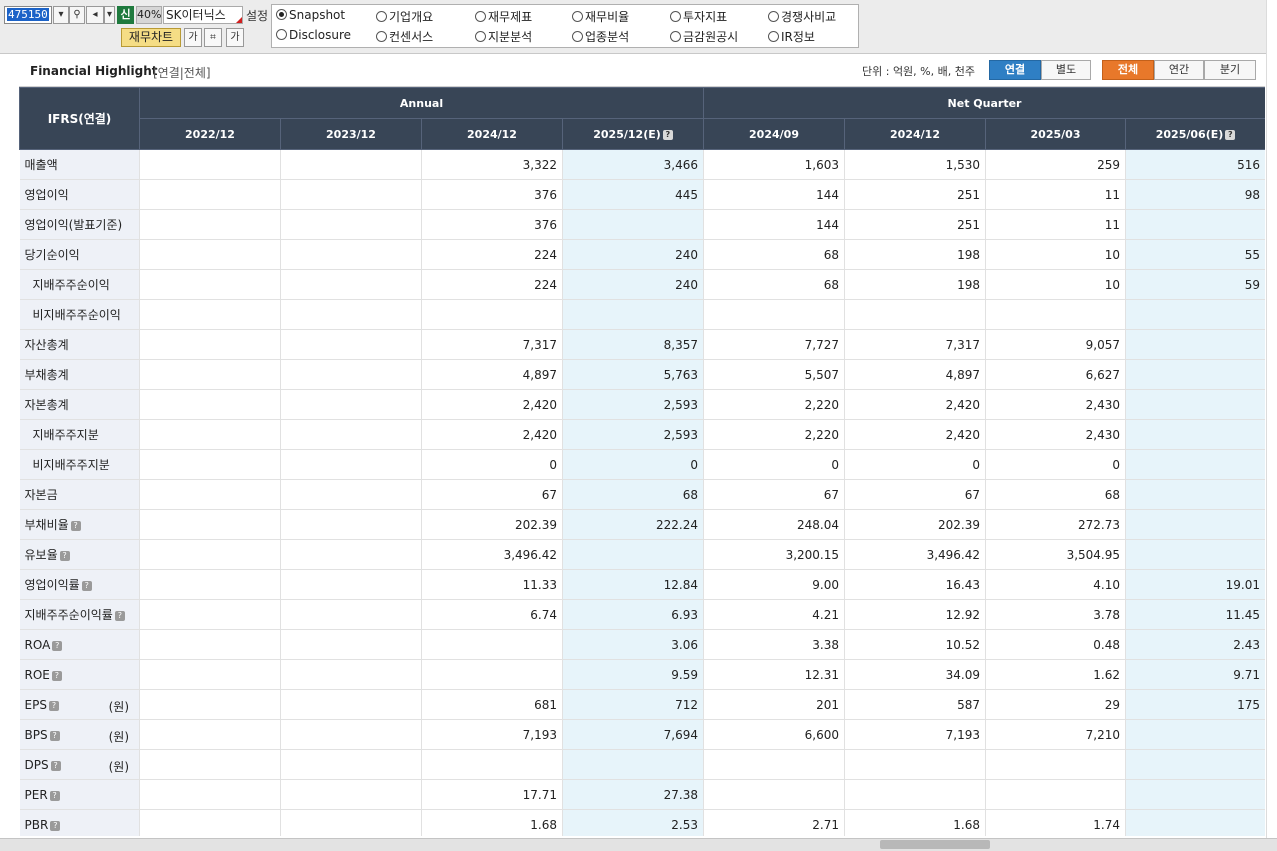 Image resolution: width=1277 pixels, height=851 pixels. Describe the element at coordinates (935, 844) in the screenshot. I see `scrollbar-thumb` at that location.